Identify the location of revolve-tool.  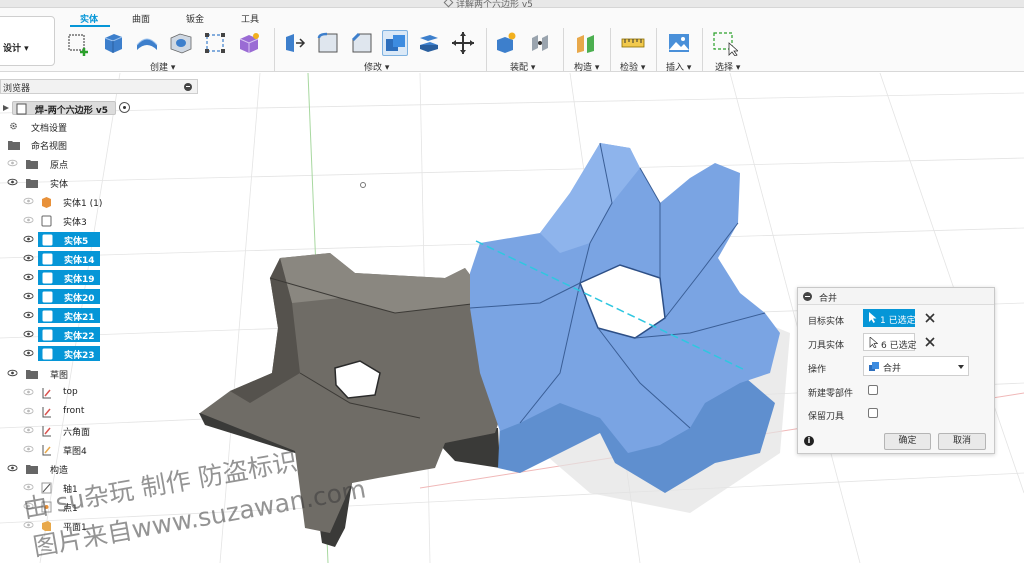
(147, 43).